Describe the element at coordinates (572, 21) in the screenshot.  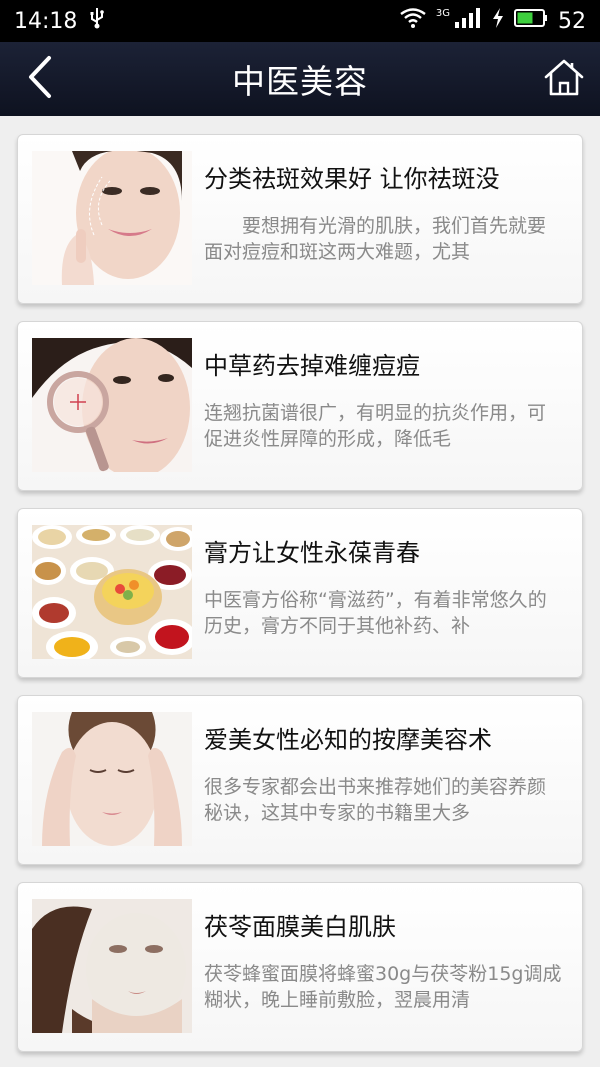
I see `battery-level: 52` at that location.